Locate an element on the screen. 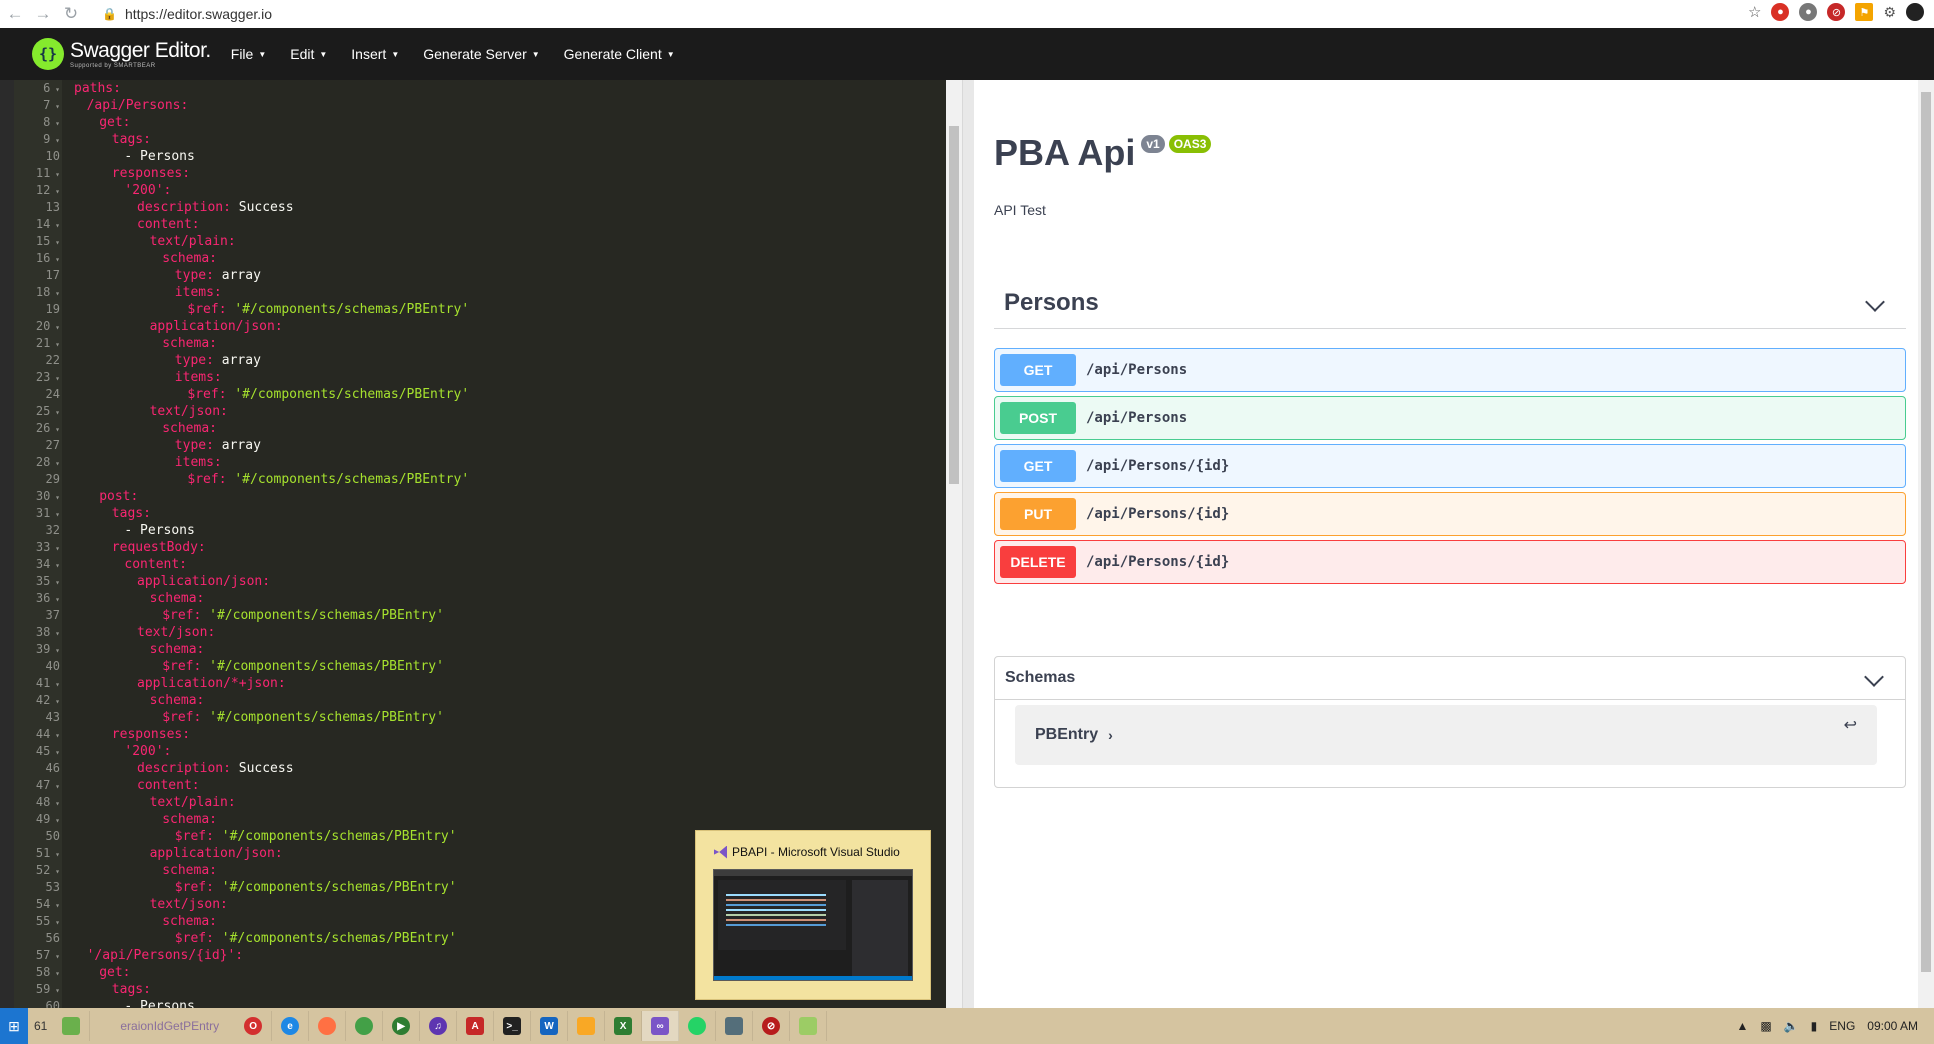 The width and height of the screenshot is (1934, 1044). extensions-puzzle-icon: ⚙ is located at coordinates (1889, 12).